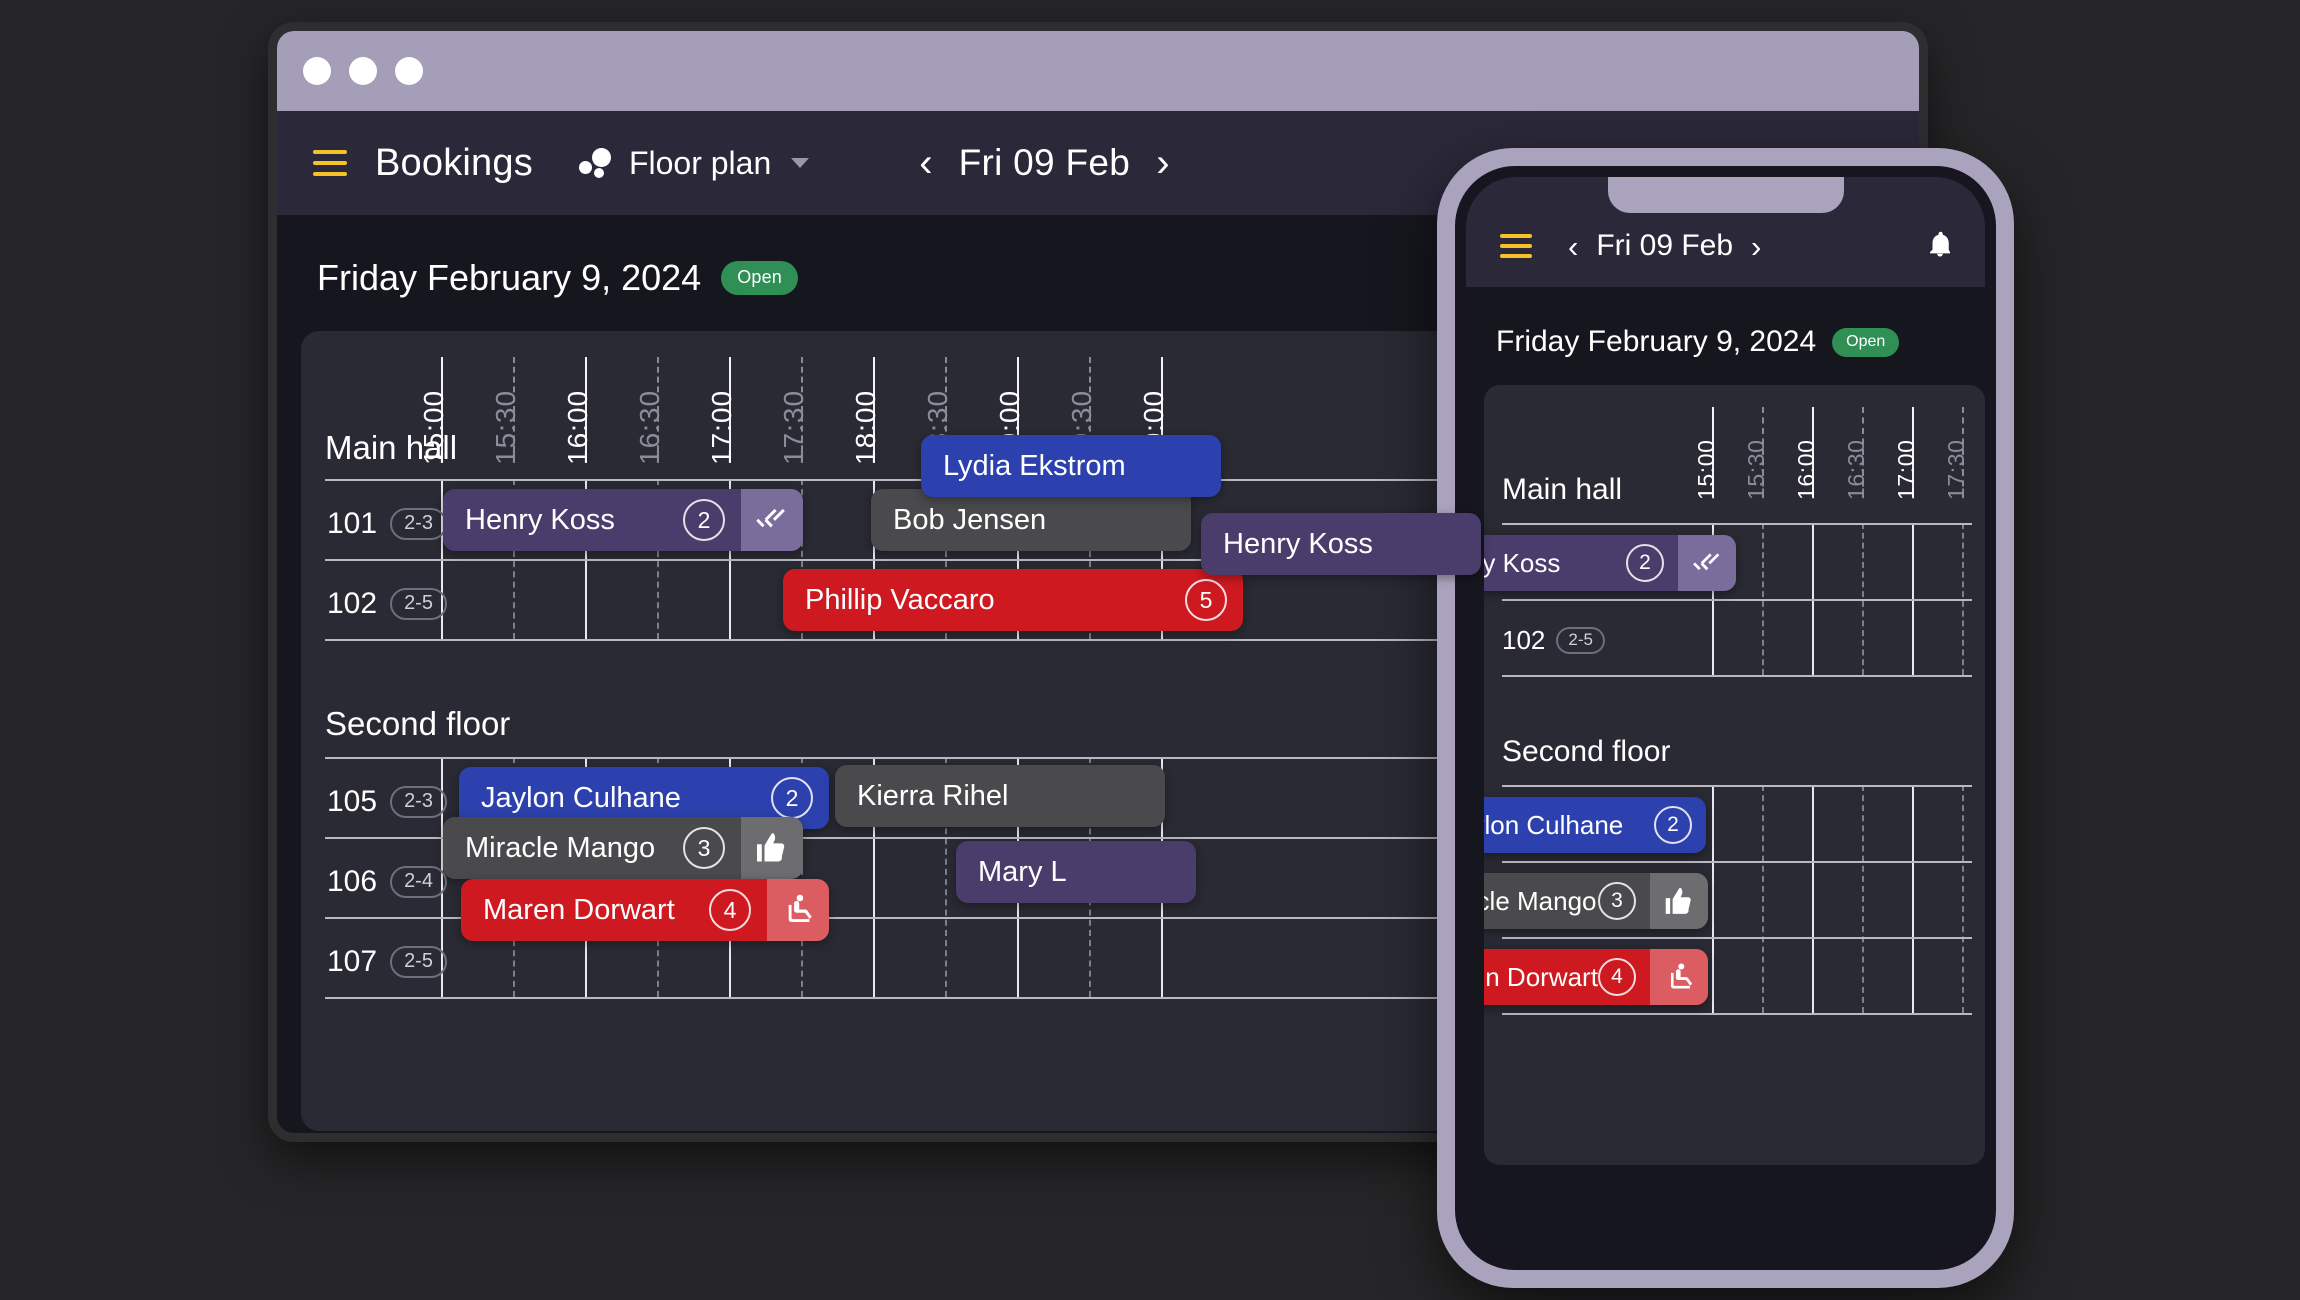  Describe the element at coordinates (418, 882) in the screenshot. I see `room-capacity: 2-4` at that location.